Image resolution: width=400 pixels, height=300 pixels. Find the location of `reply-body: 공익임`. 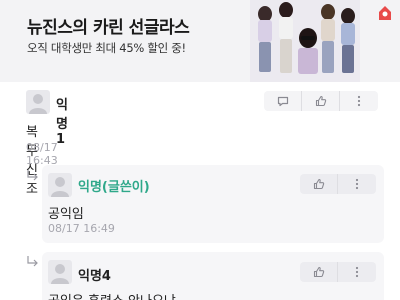

reply-body: 공익임 is located at coordinates (66, 214).